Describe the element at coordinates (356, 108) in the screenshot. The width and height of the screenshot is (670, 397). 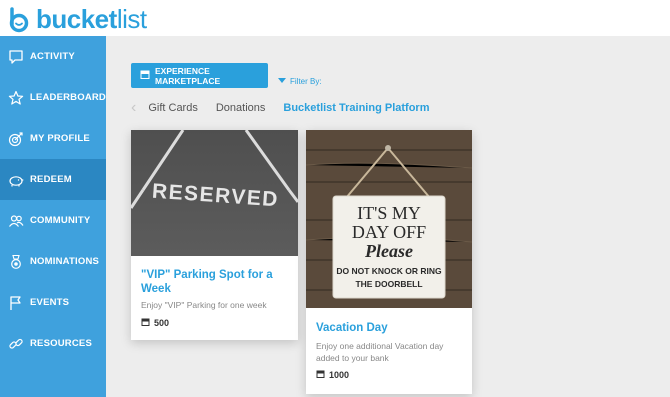
I see `tab-bucketlist-training-platform: Bucketlist Training Platform` at that location.